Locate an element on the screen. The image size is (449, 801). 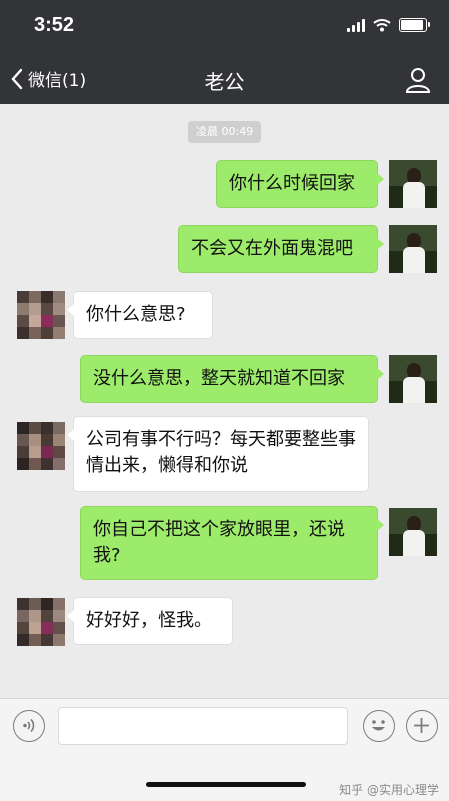
message-timestamp: 凌晨 00:49 is located at coordinates (225, 132).